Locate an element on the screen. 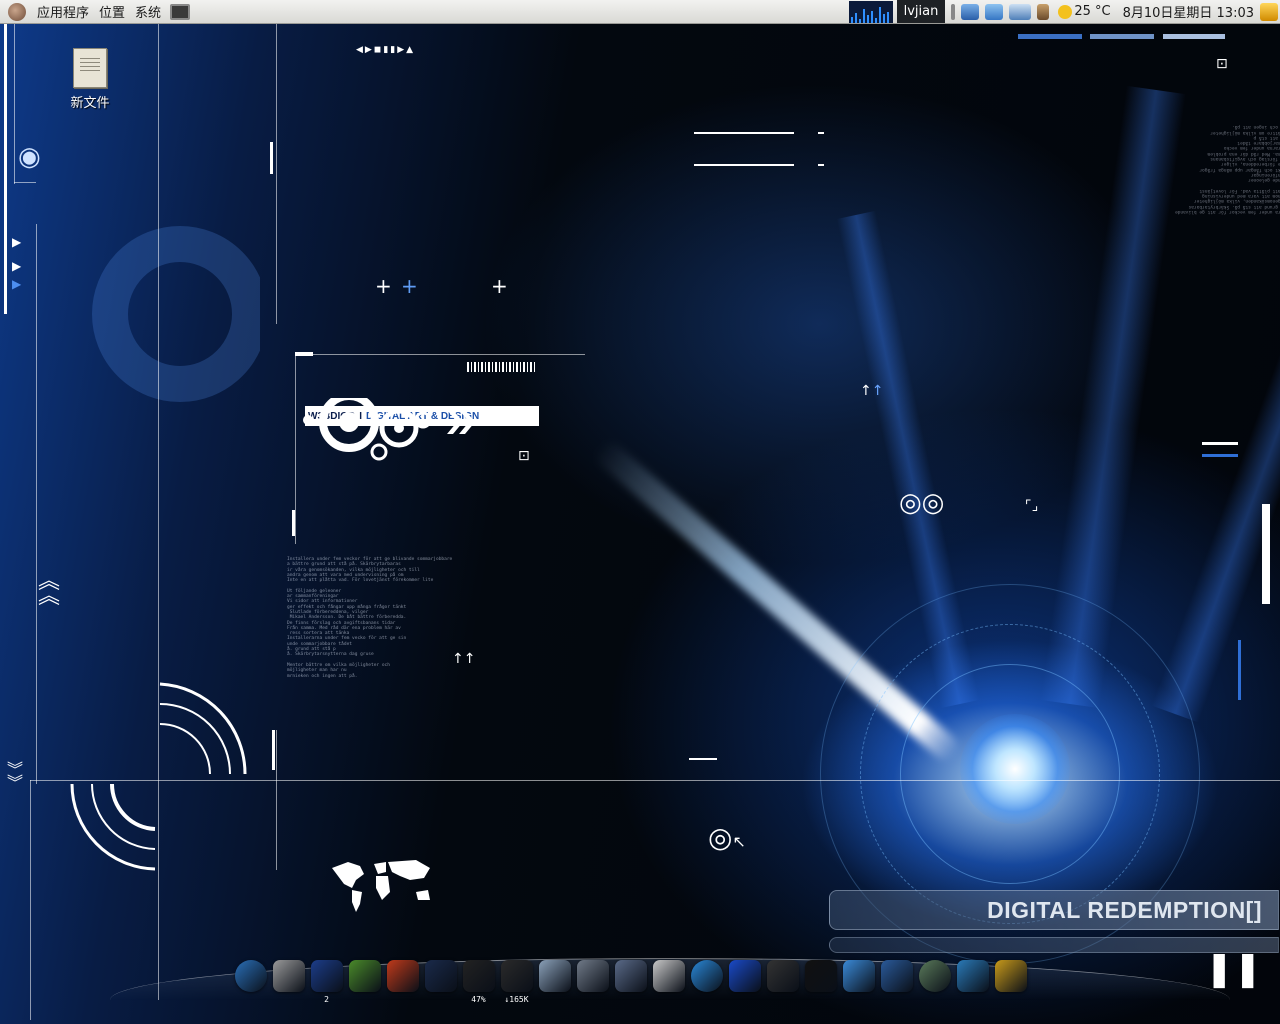  desktop-icon is located at coordinates (668, 976).